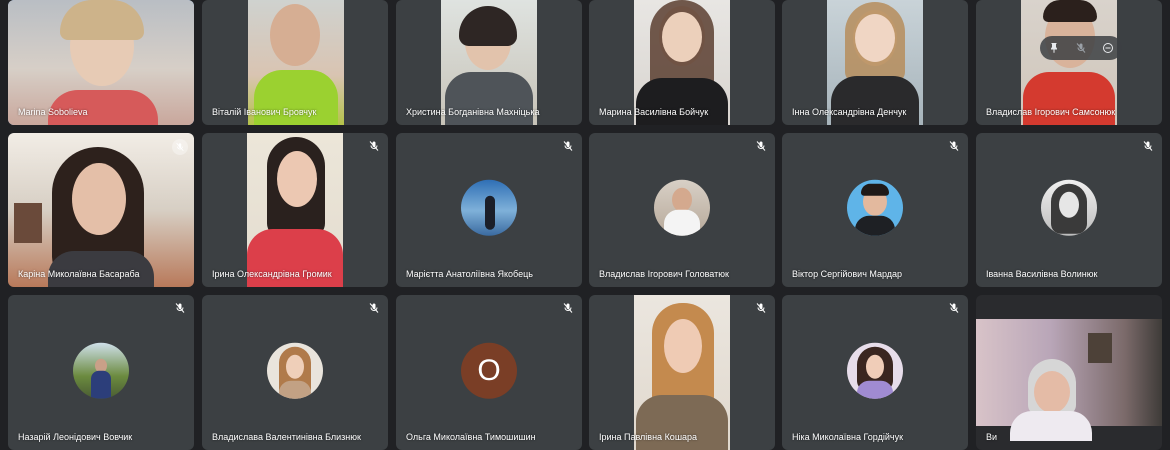 The width and height of the screenshot is (1170, 450). I want to click on participant-tile: Віктор Сергійович Мардар, so click(875, 210).